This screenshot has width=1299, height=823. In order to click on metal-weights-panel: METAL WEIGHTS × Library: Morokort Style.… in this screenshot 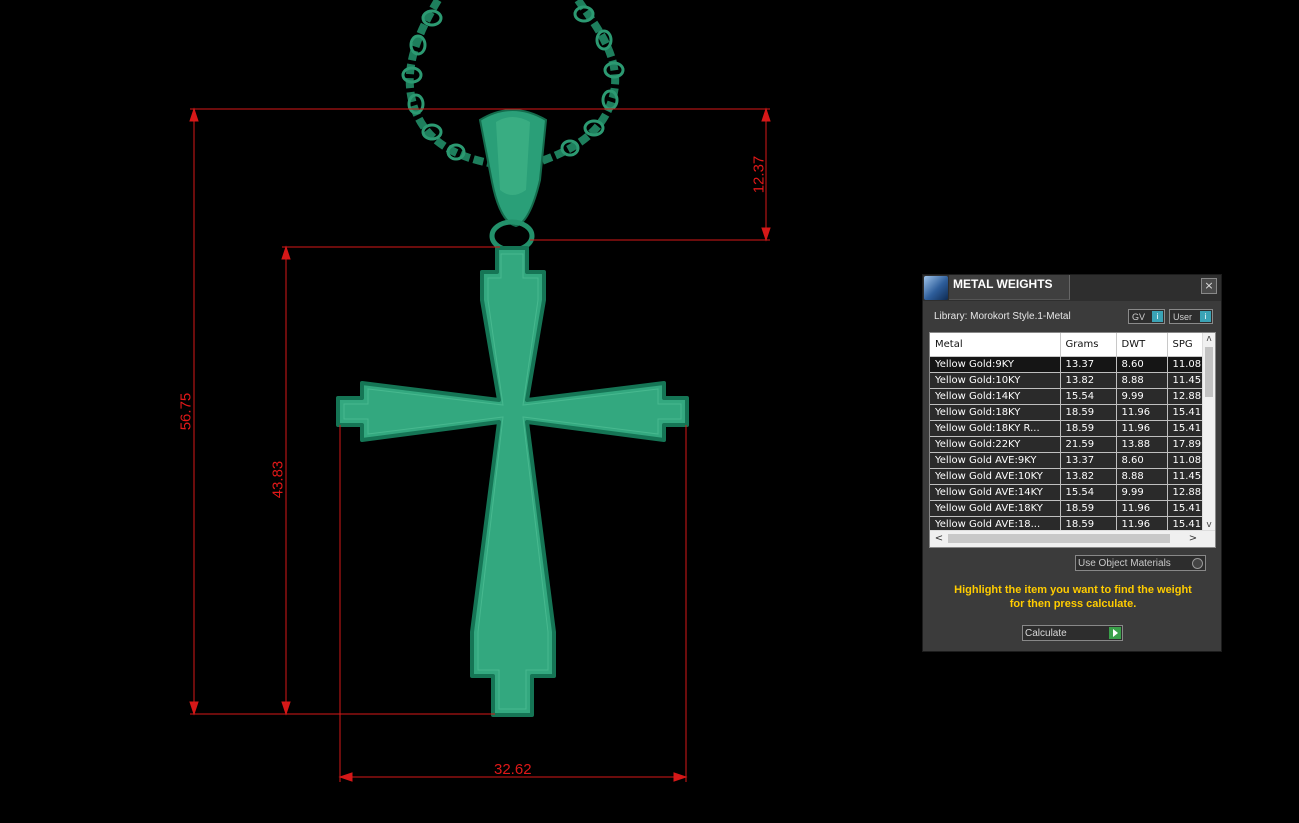, I will do `click(1072, 463)`.